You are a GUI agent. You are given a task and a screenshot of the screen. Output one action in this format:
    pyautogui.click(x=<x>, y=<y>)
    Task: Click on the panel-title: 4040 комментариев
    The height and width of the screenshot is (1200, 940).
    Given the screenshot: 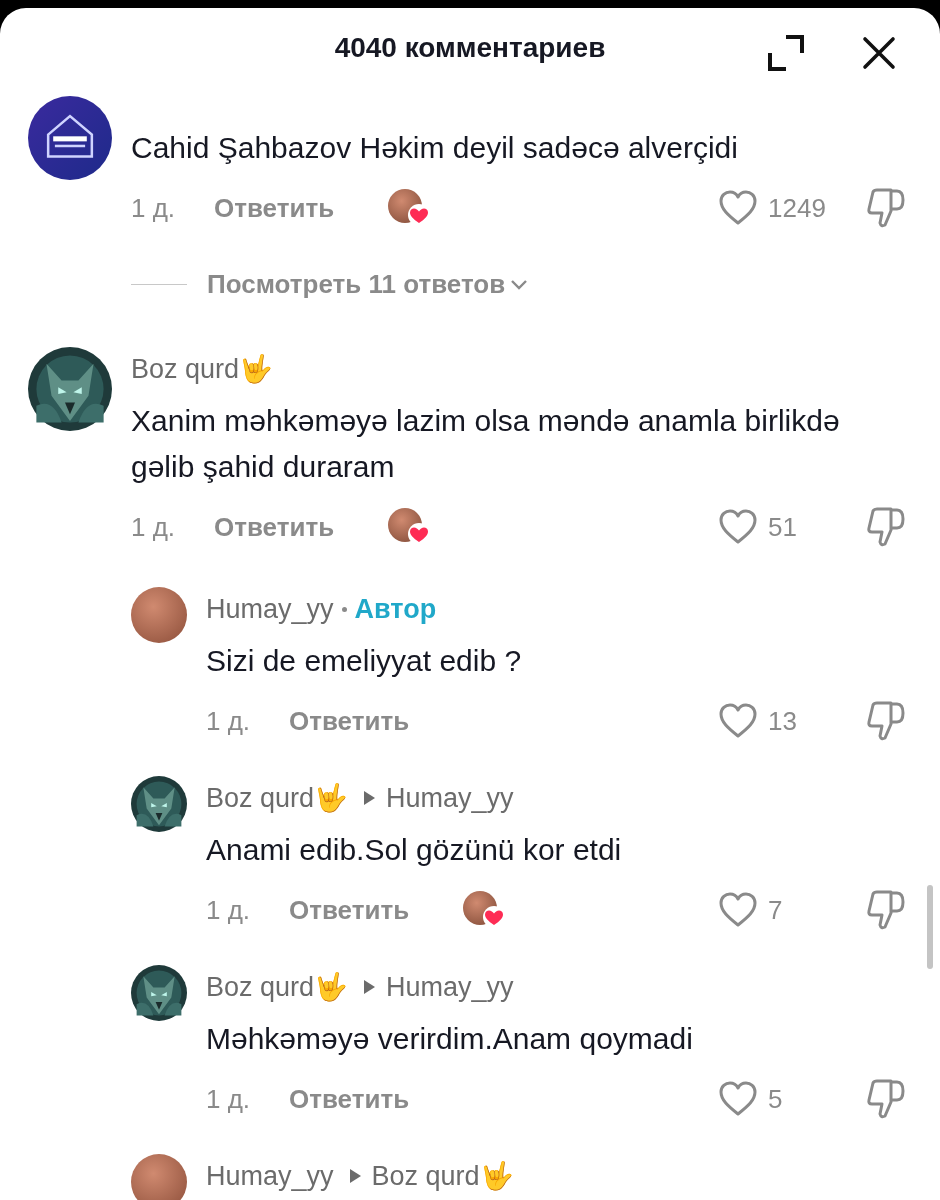 What is the action you would take?
    pyautogui.click(x=470, y=48)
    